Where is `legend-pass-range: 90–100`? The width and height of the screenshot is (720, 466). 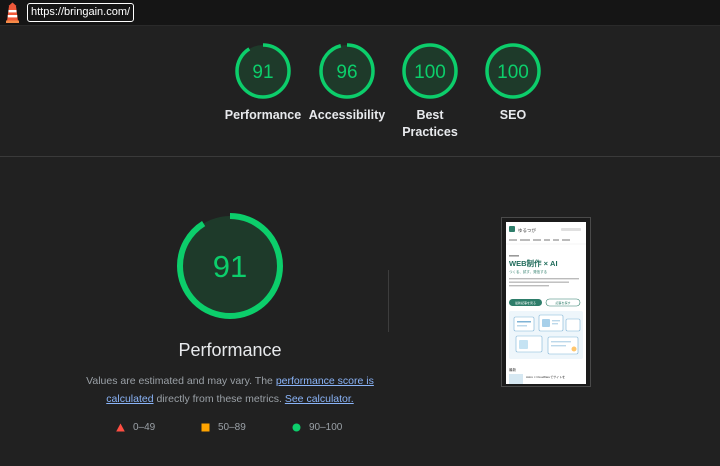
legend-pass-range: 90–100 is located at coordinates (326, 427).